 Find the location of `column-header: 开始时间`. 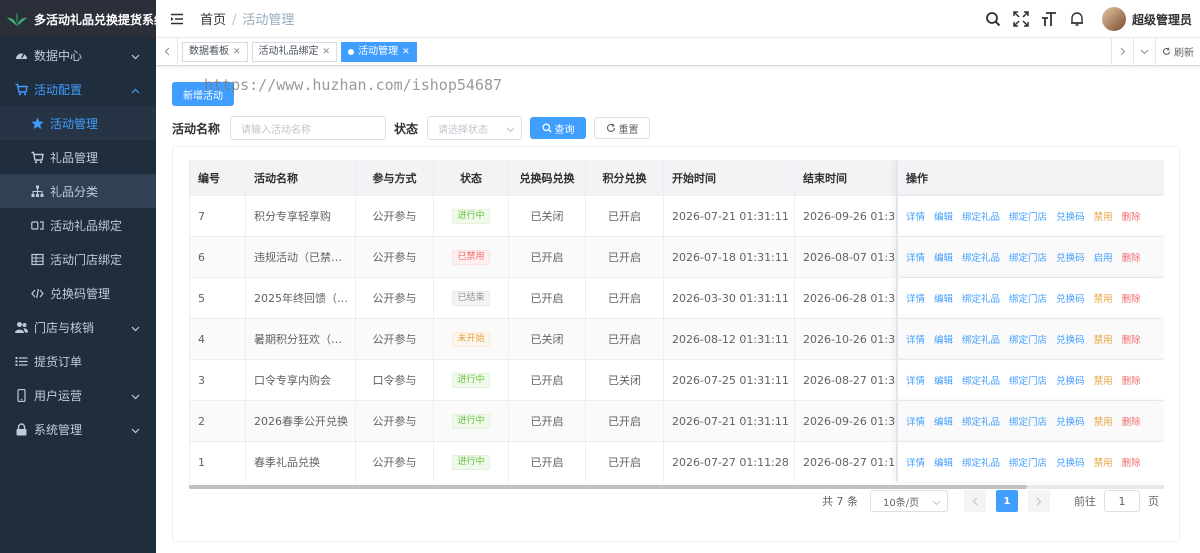

column-header: 开始时间 is located at coordinates (729, 177).